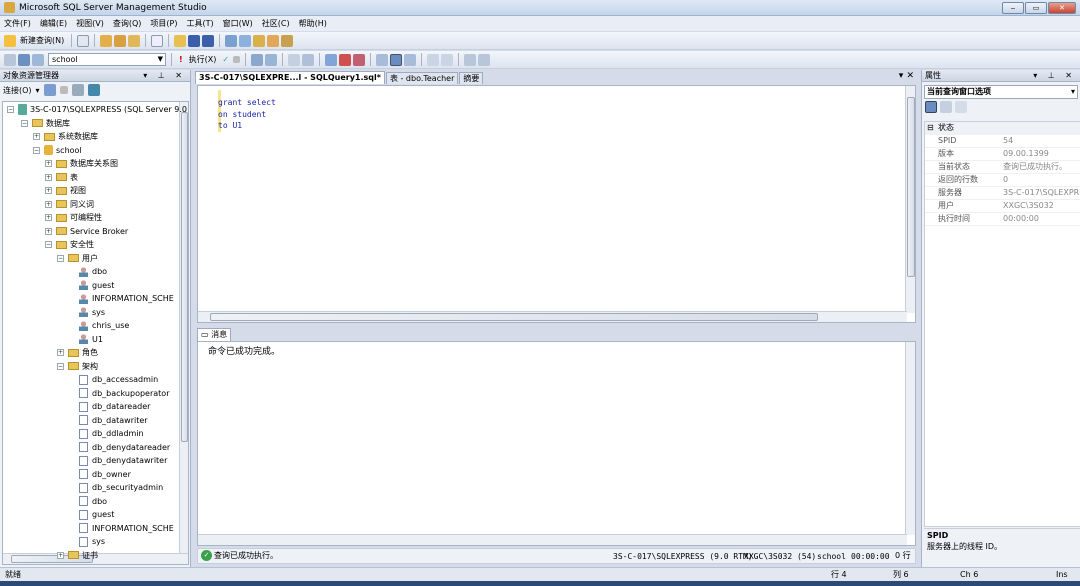  Describe the element at coordinates (124, 393) in the screenshot. I see `schema-node: db_backupoperator` at that location.